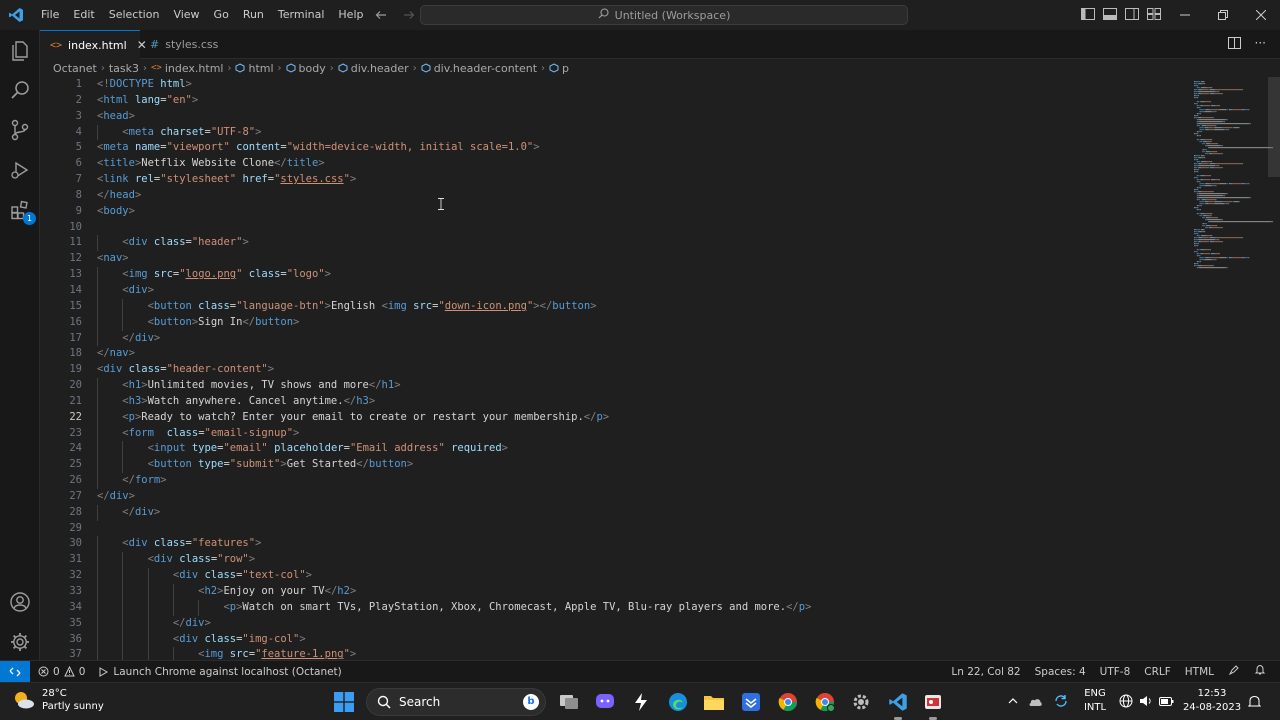 The width and height of the screenshot is (1280, 720). Describe the element at coordinates (454, 544) in the screenshot. I see `code-line: <div class="features">` at that location.